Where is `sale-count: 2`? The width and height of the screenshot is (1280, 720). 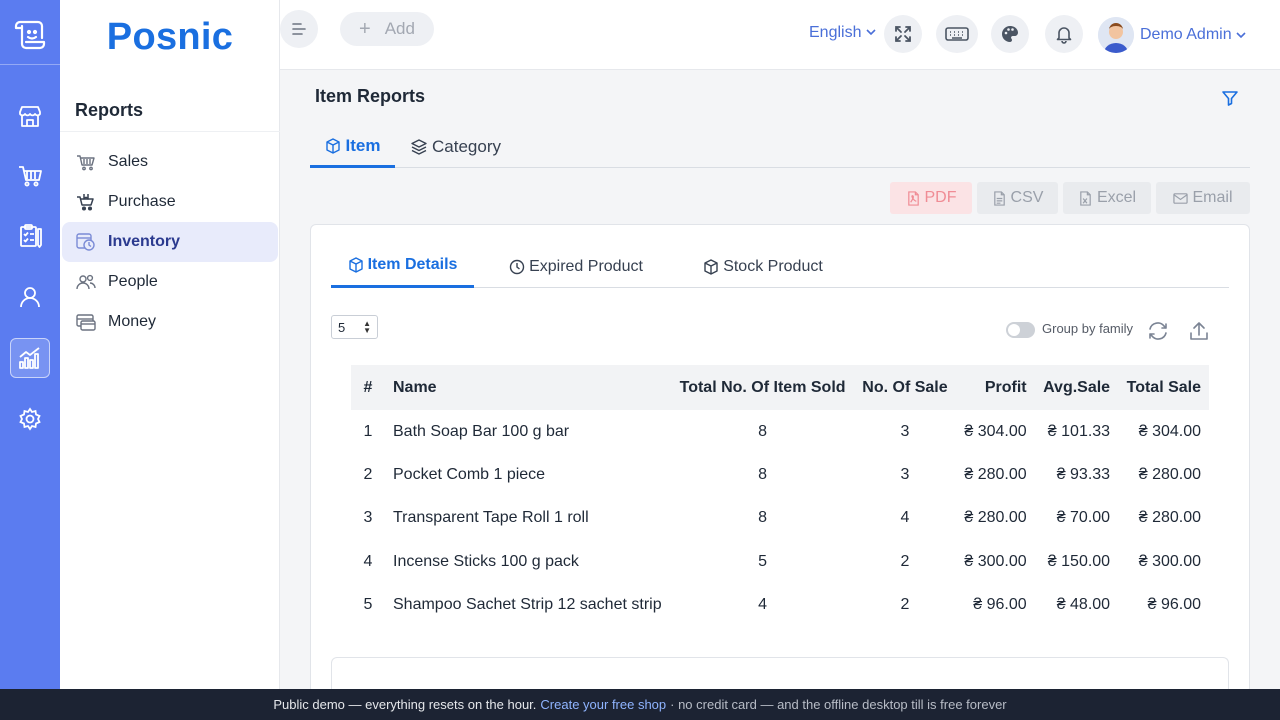
sale-count: 2 is located at coordinates (905, 561).